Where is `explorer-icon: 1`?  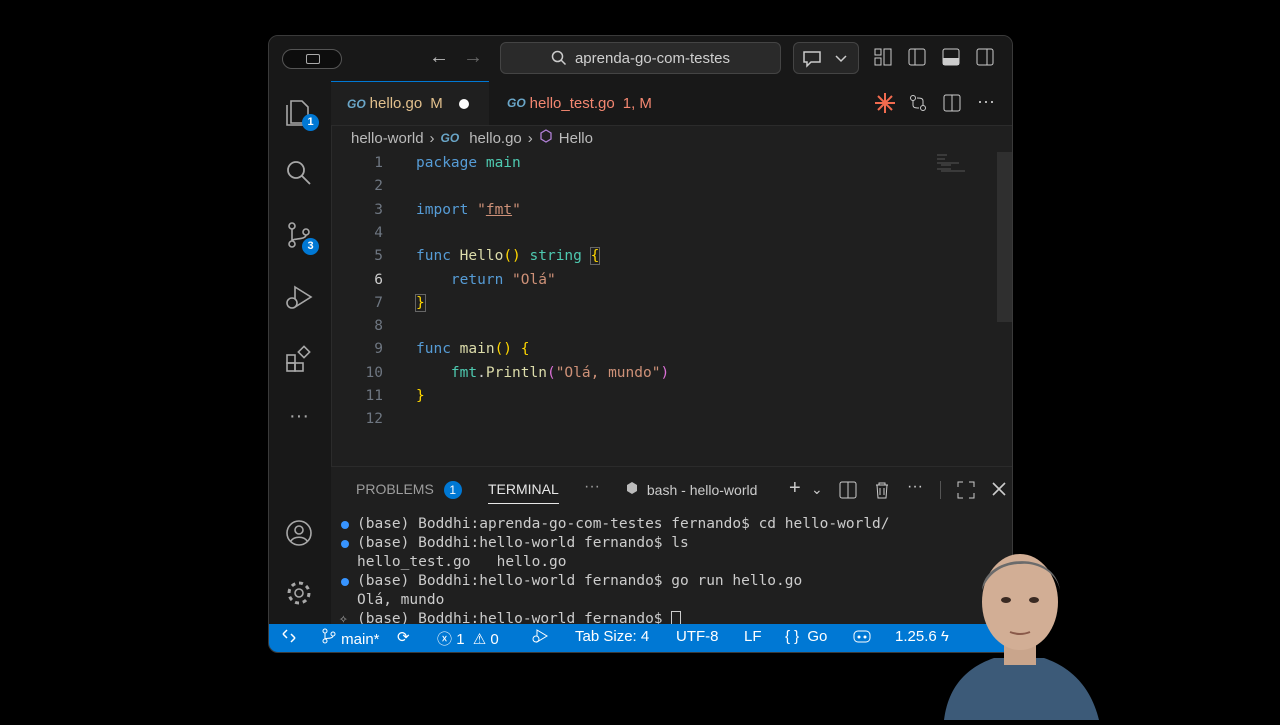
explorer-icon: 1 is located at coordinates (301, 113).